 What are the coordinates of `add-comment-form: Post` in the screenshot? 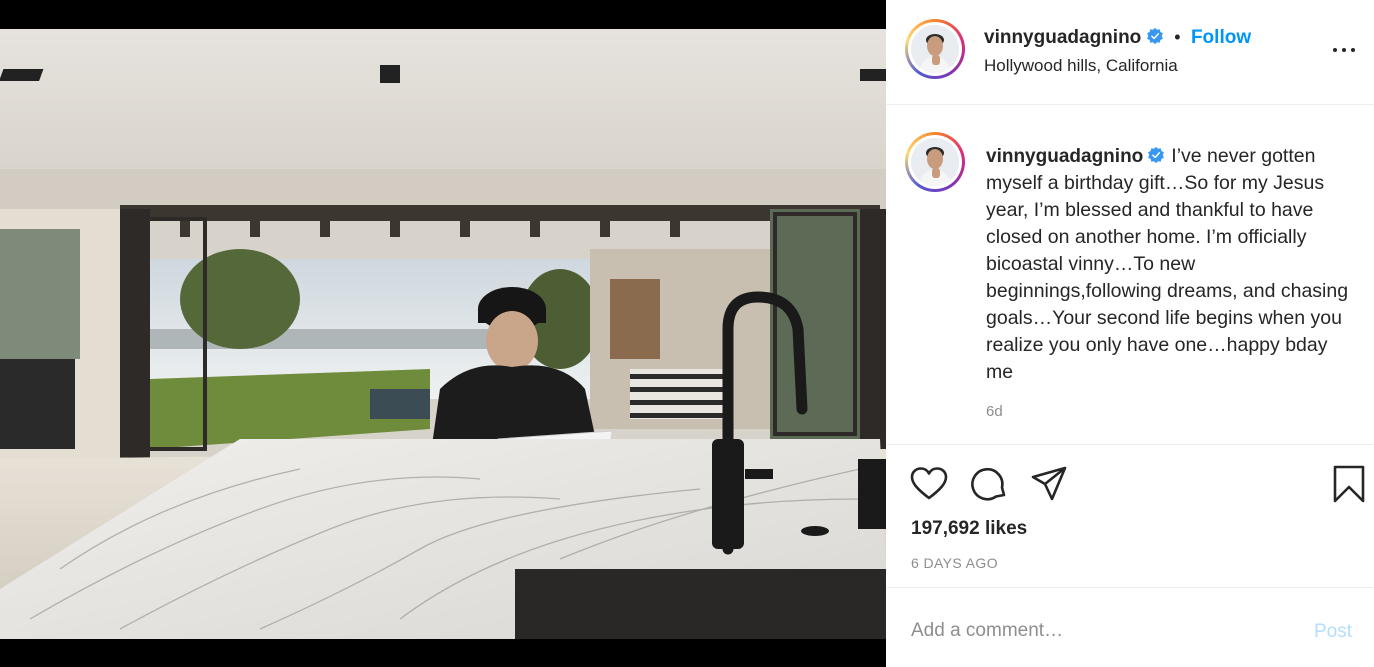 It's located at (1130, 627).